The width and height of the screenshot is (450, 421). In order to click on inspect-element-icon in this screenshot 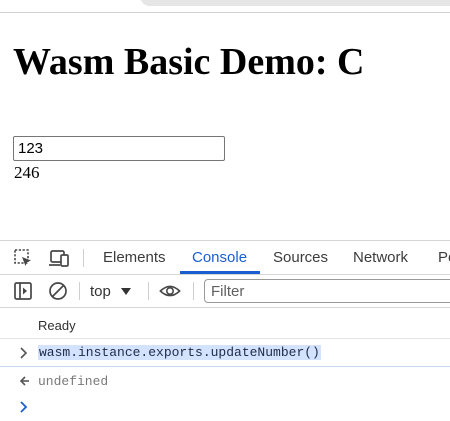, I will do `click(23, 258)`.